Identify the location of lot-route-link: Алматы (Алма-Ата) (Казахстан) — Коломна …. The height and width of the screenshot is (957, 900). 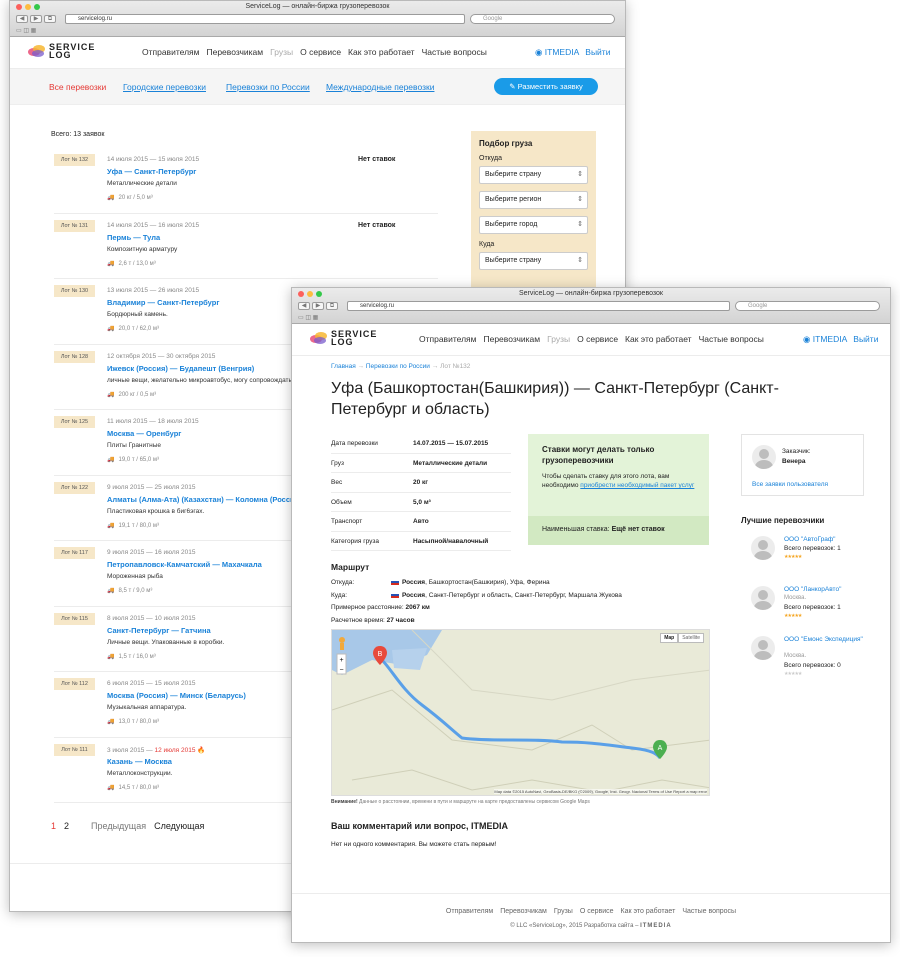
(204, 499).